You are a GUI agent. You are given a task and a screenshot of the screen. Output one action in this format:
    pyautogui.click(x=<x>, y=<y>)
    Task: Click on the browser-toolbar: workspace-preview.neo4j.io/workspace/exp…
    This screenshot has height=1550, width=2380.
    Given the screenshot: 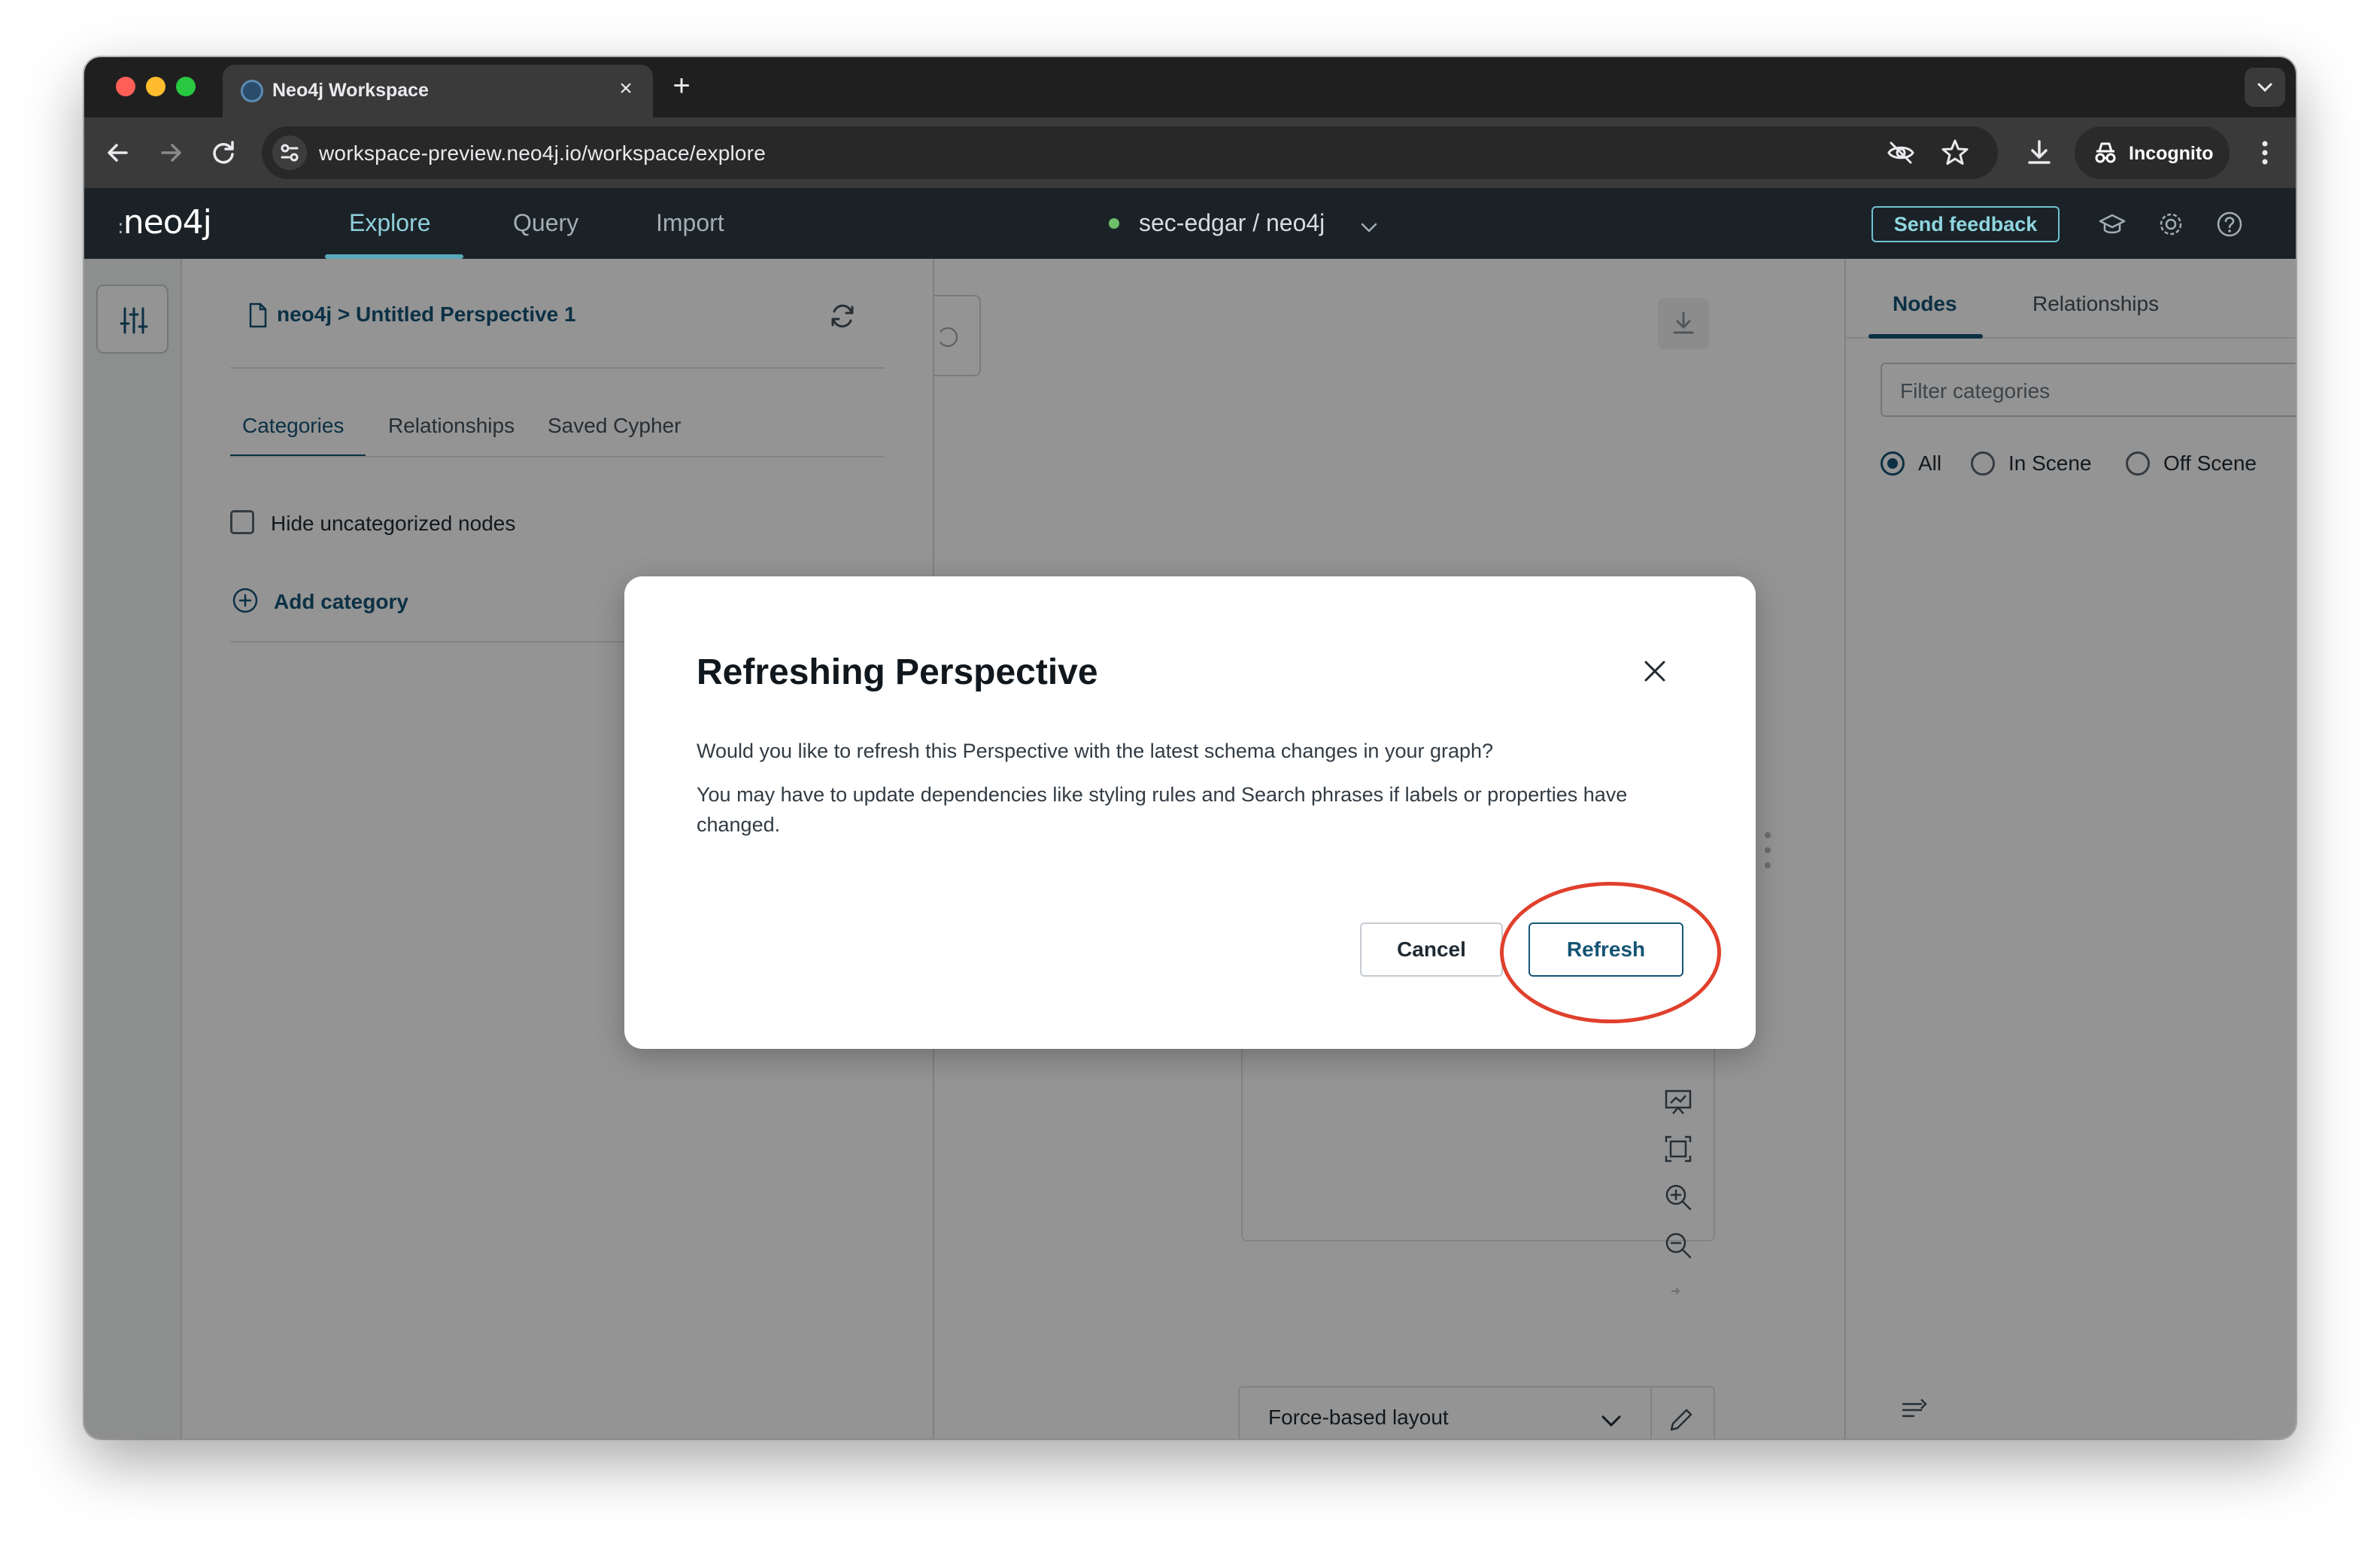 What is the action you would take?
    pyautogui.click(x=1190, y=152)
    